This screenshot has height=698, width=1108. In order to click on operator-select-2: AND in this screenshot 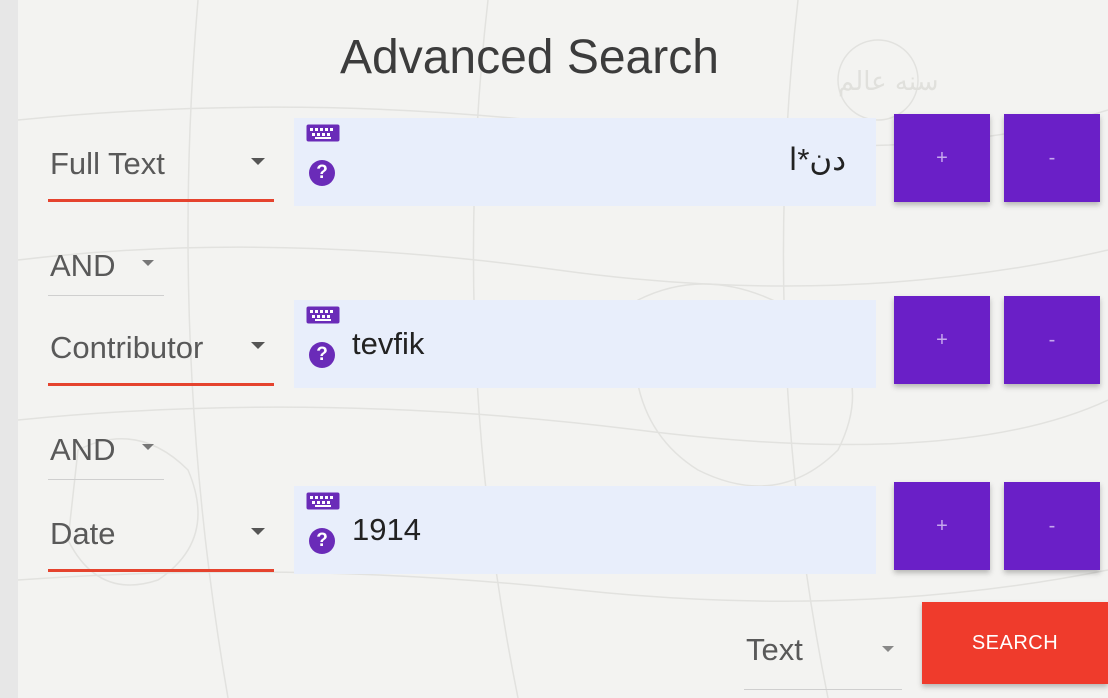, I will do `click(106, 450)`.